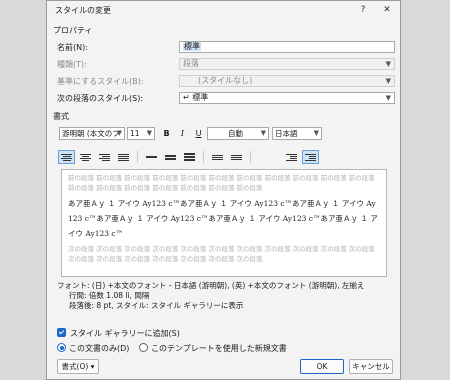 This screenshot has height=380, width=450. Describe the element at coordinates (200, 97) in the screenshot. I see `next-style-value: 標準` at that location.